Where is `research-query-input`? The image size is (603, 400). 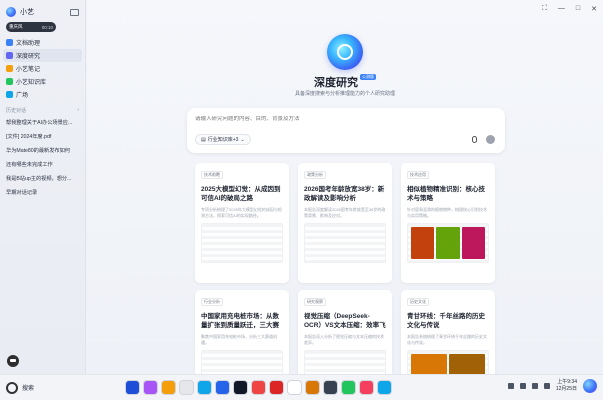 research-query-input is located at coordinates (340, 119).